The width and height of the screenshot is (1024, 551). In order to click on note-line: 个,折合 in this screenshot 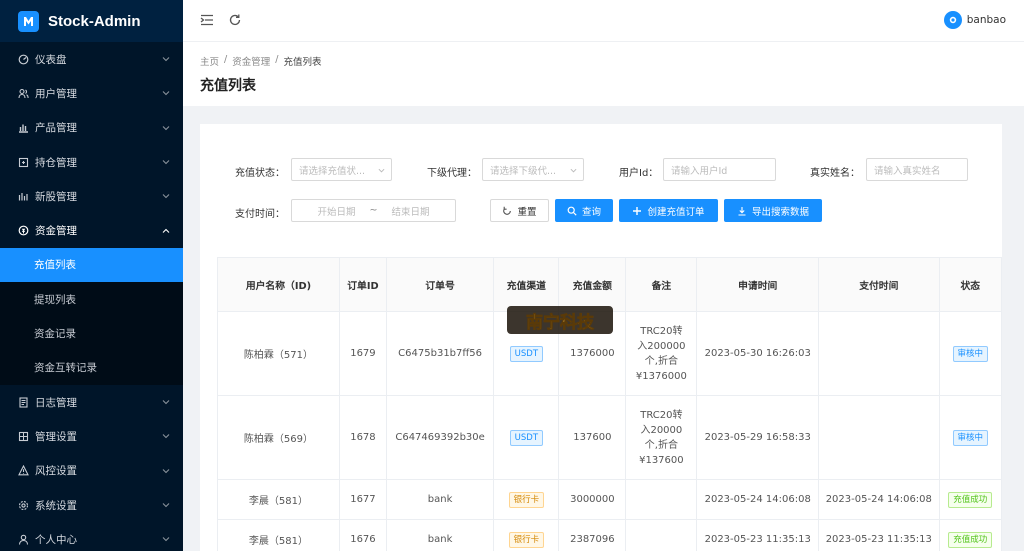, I will do `click(661, 445)`.